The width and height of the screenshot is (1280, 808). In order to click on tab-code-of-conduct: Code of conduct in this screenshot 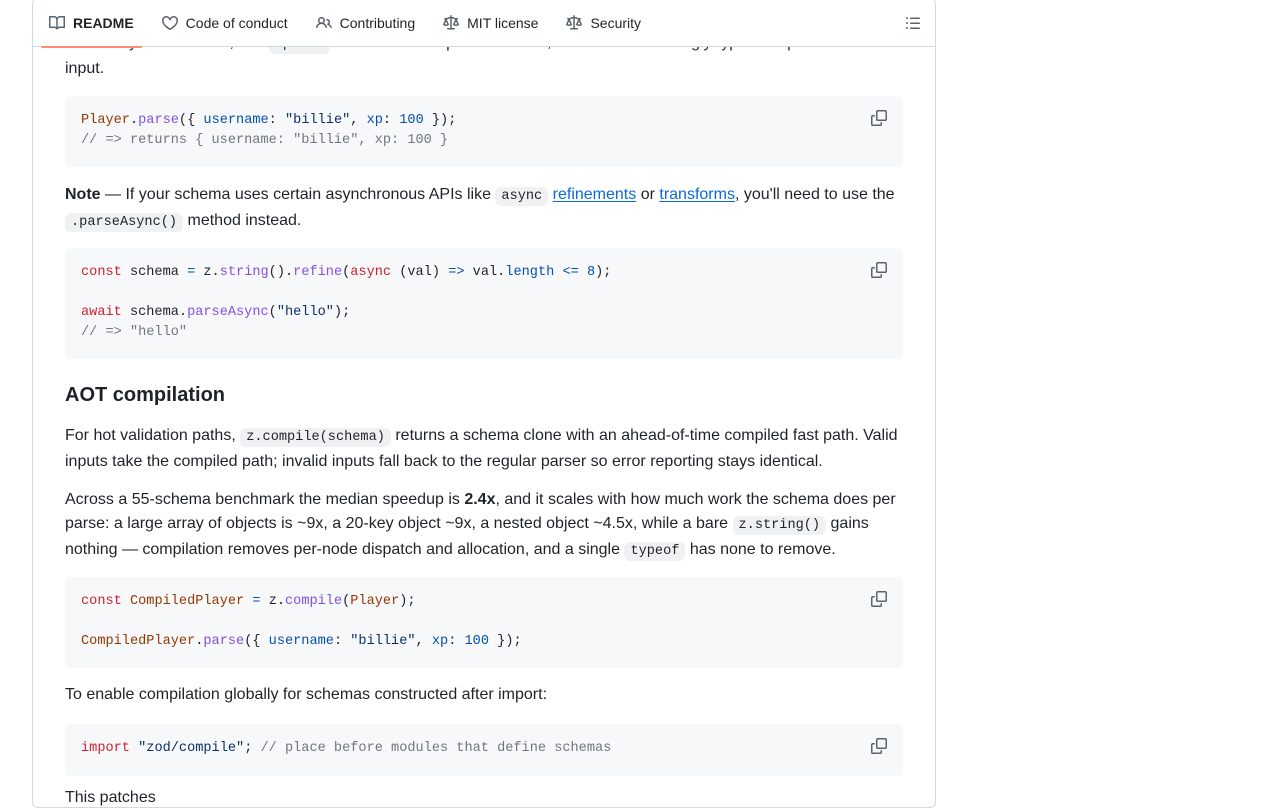, I will do `click(225, 23)`.